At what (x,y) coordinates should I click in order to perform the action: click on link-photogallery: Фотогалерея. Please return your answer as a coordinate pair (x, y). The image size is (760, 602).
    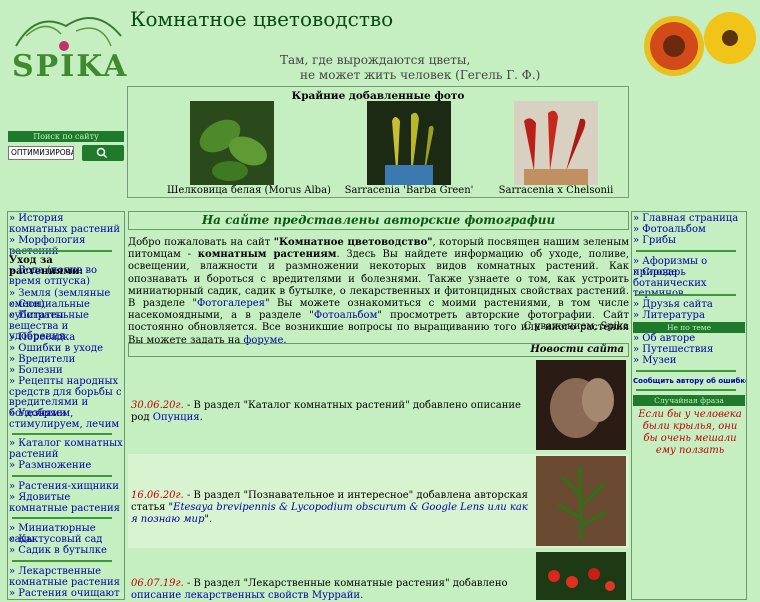
    Looking at the image, I should click on (231, 303).